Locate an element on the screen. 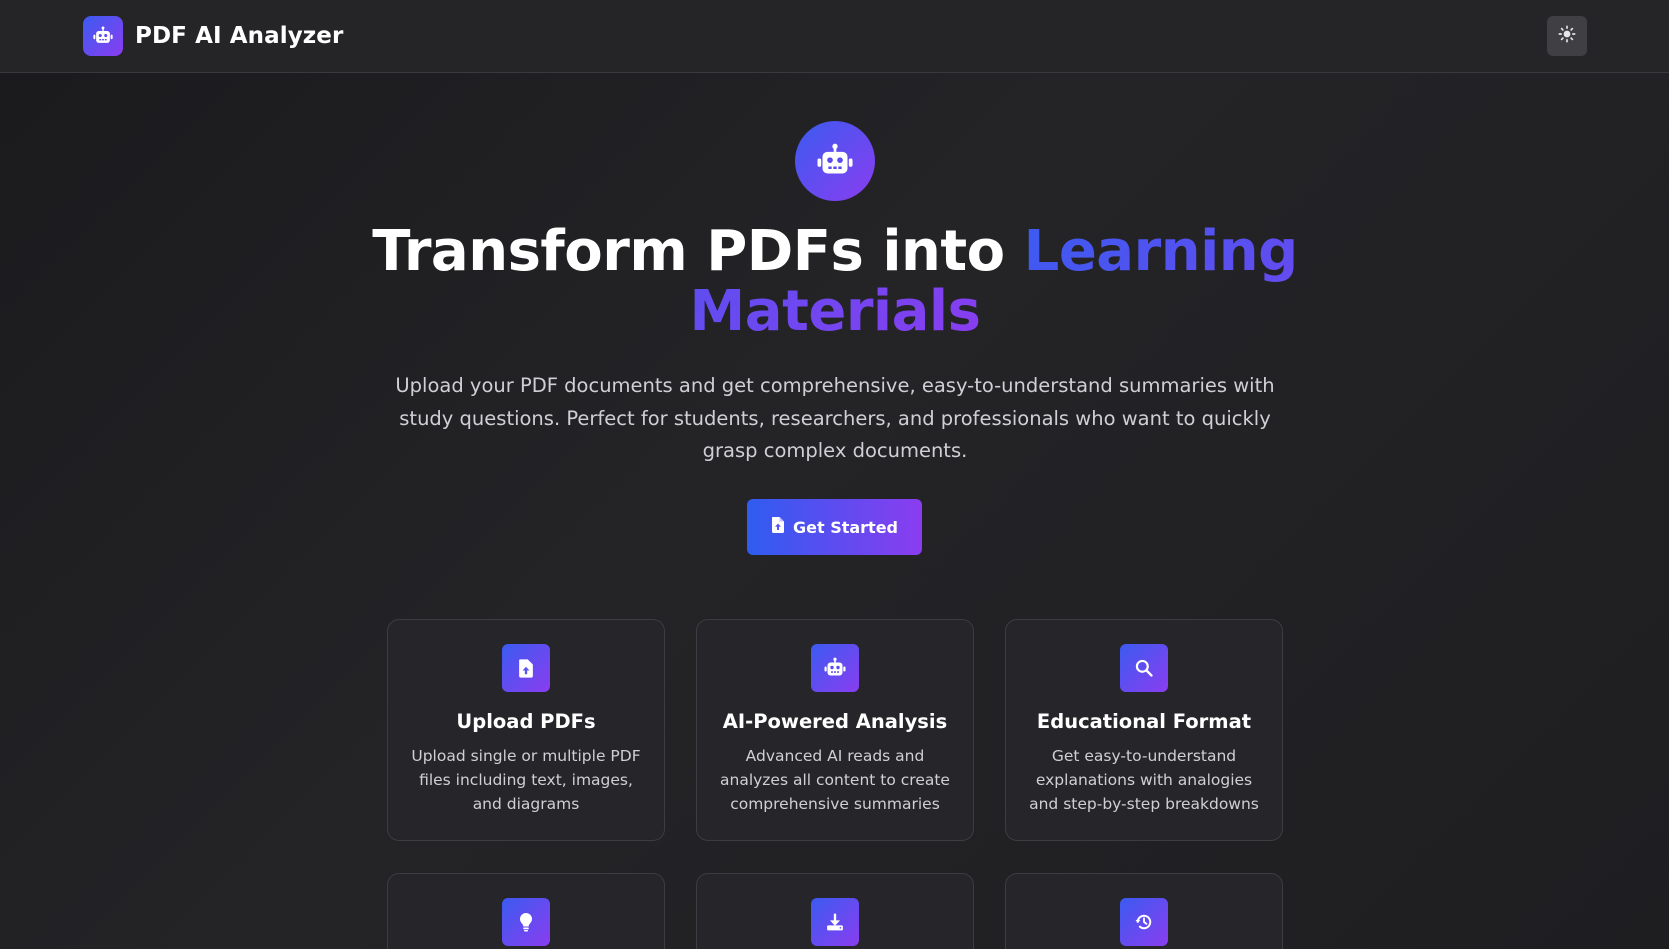  feature-card-history is located at coordinates (1144, 911).